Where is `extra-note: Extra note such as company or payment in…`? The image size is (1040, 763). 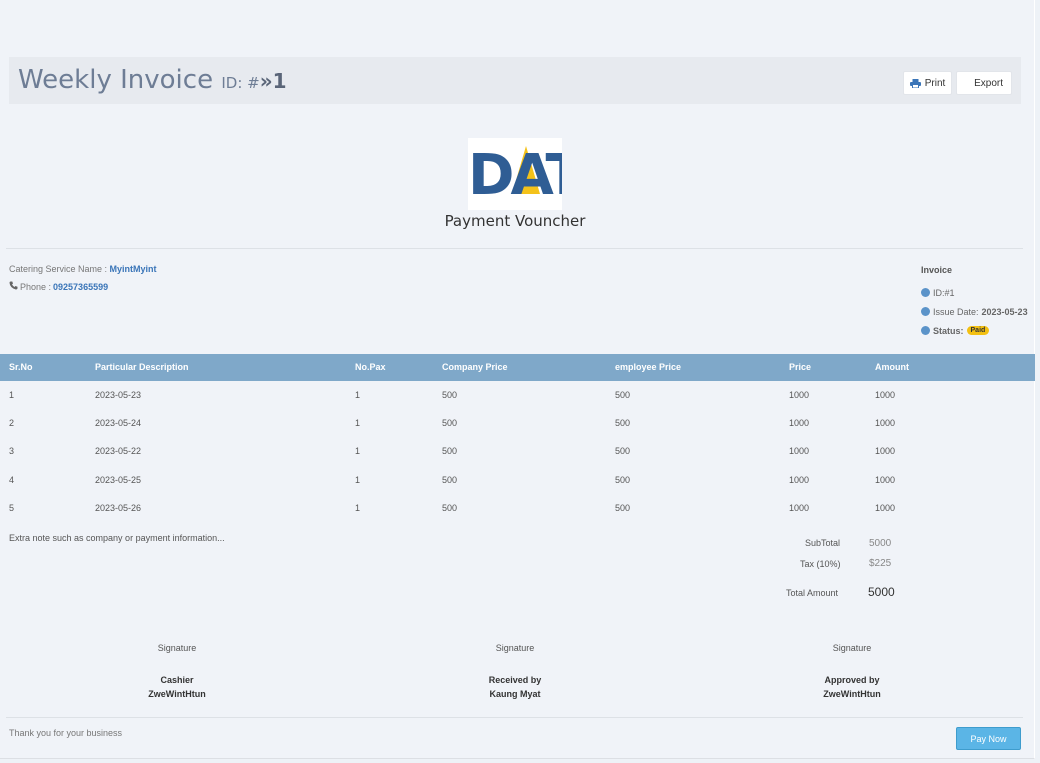 extra-note: Extra note such as company or payment in… is located at coordinates (117, 538).